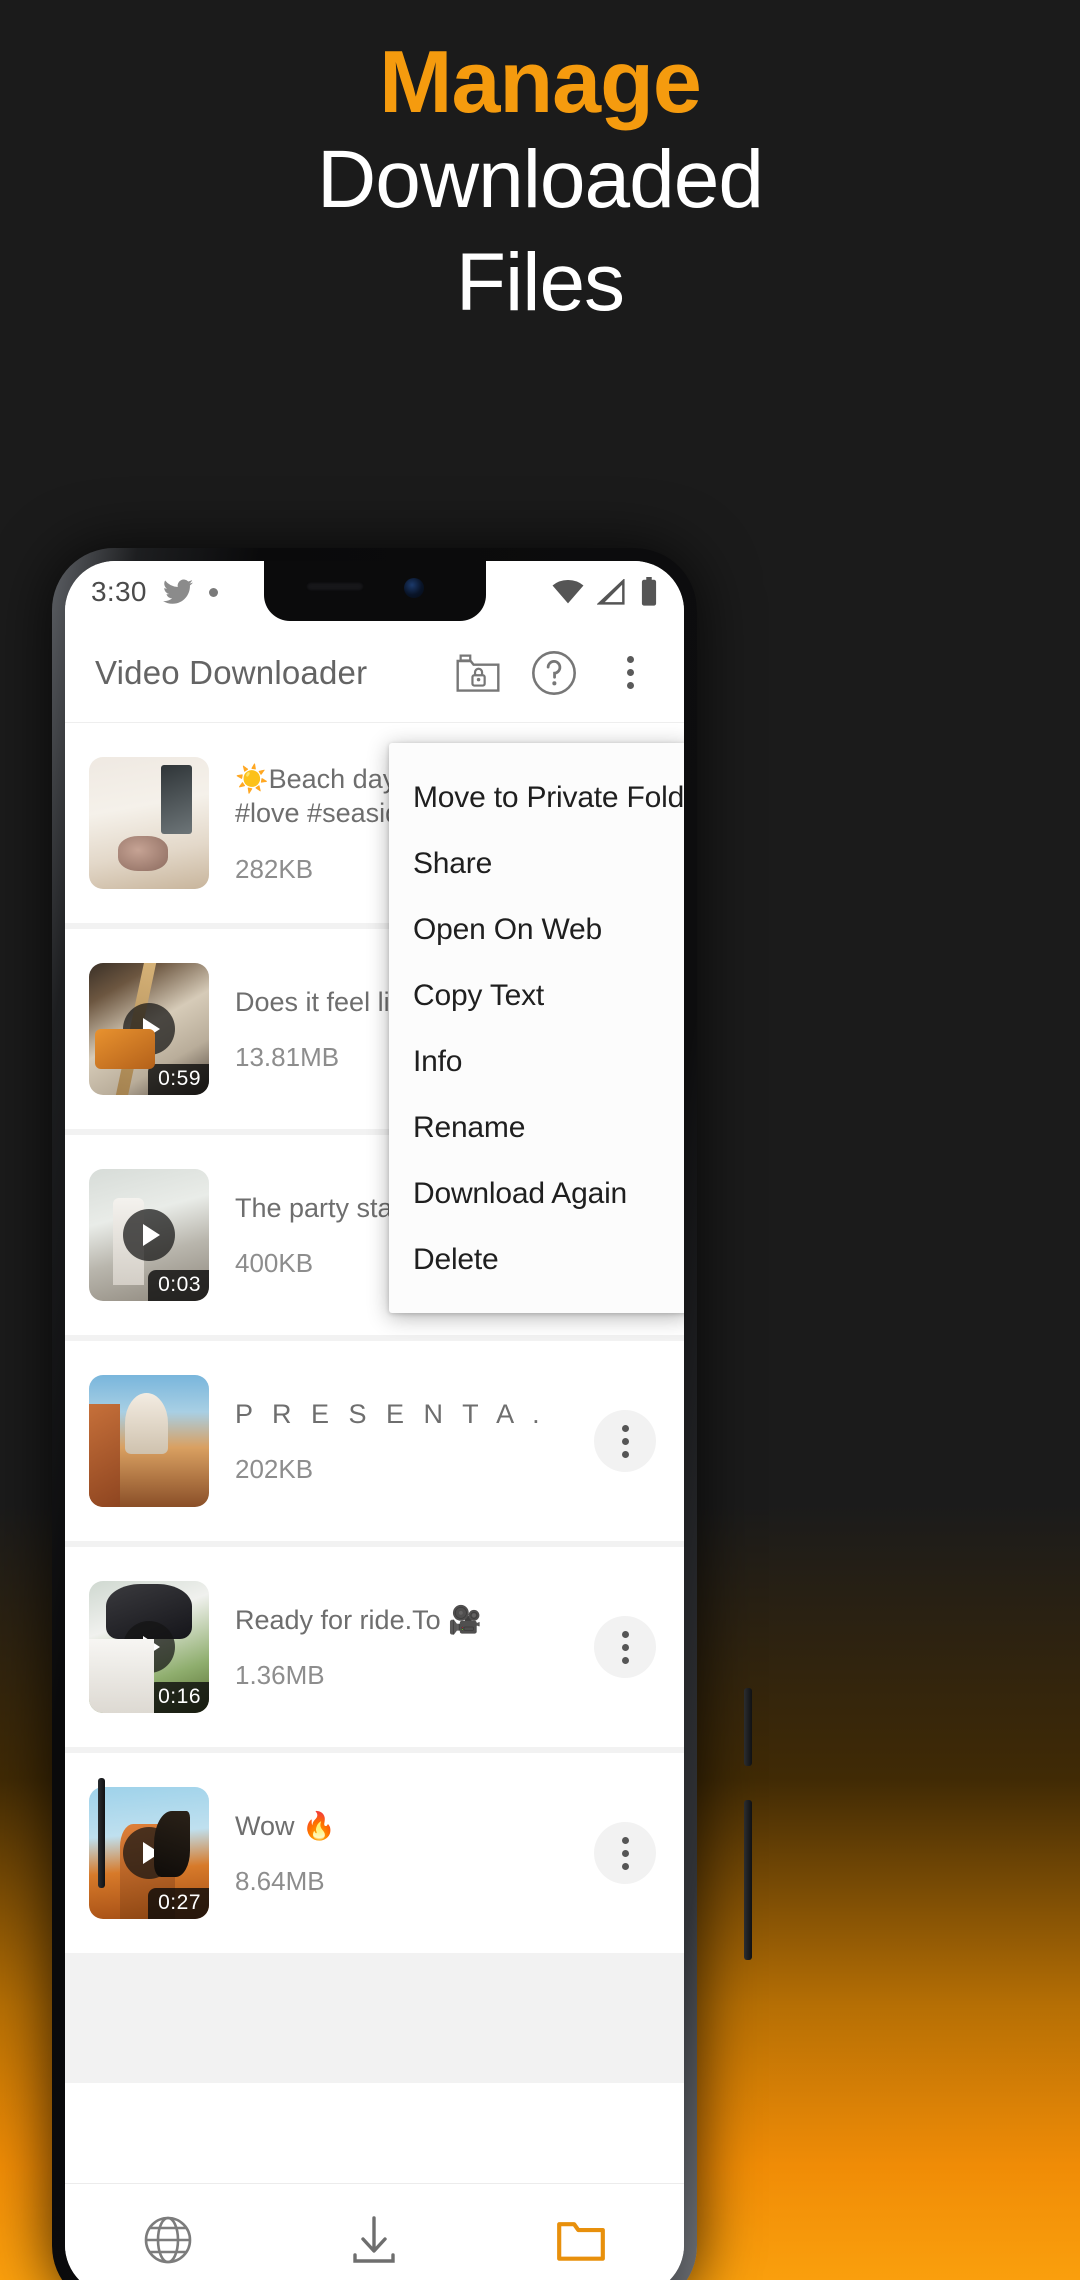 Image resolution: width=1080 pixels, height=2280 pixels. Describe the element at coordinates (478, 673) in the screenshot. I see `locked-folder-icon` at that location.